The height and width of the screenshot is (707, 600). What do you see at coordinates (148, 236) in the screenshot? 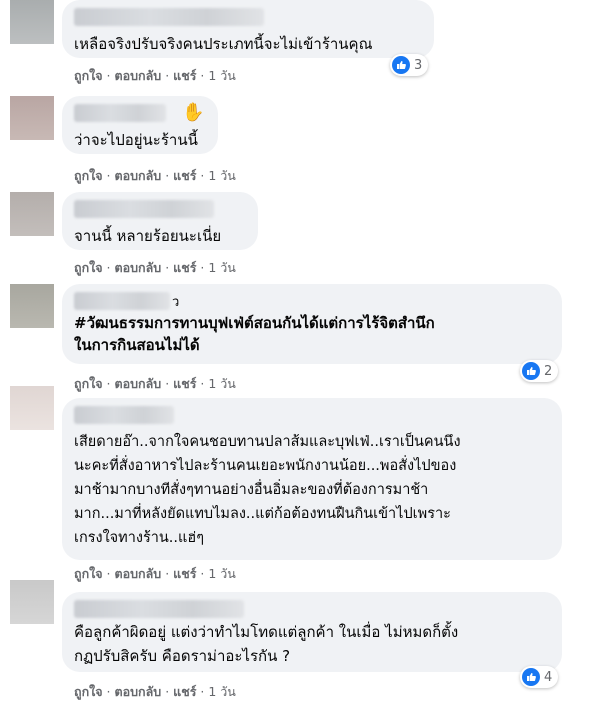
I see `comment-text: จานนี้ หลายร้อยนะเนี่ย` at bounding box center [148, 236].